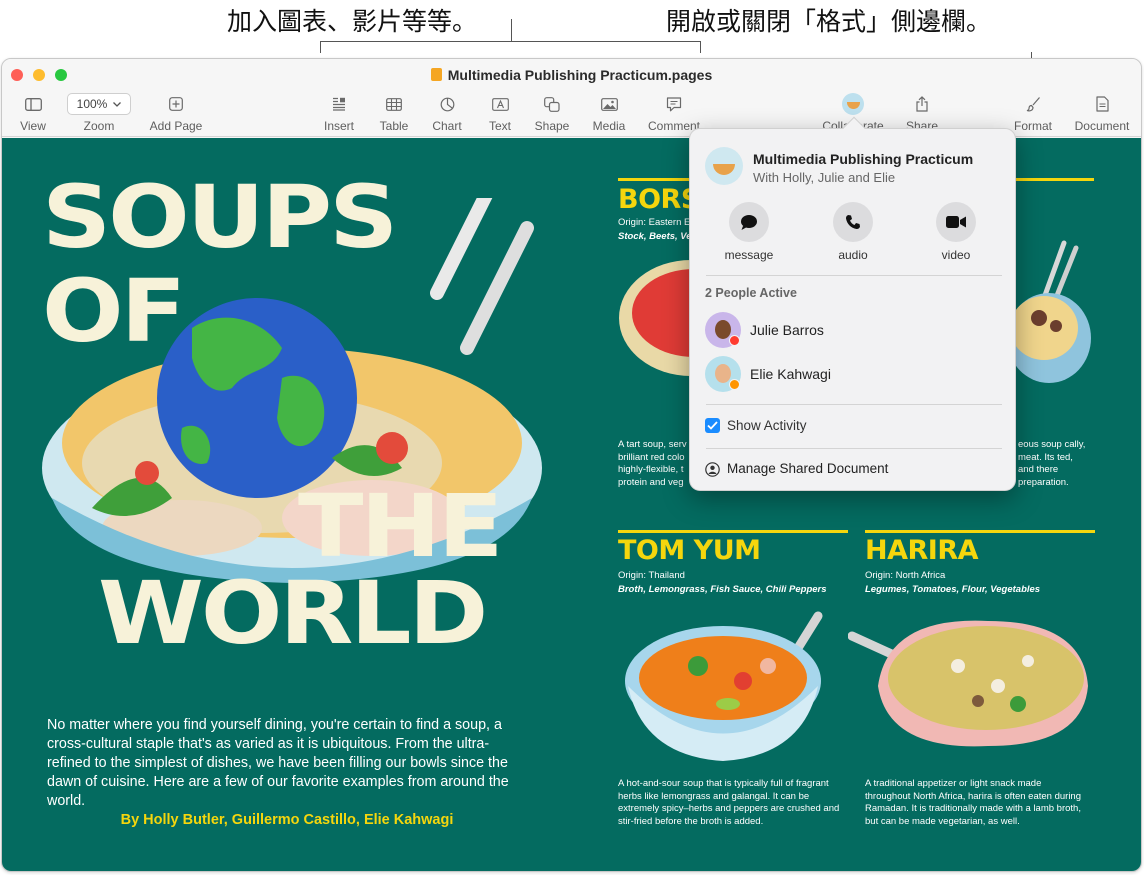 The width and height of the screenshot is (1144, 875). I want to click on video-label: video, so click(956, 255).